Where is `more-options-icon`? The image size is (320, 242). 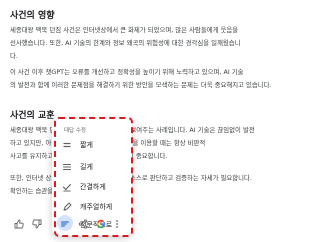
more-options-icon is located at coordinates (117, 223).